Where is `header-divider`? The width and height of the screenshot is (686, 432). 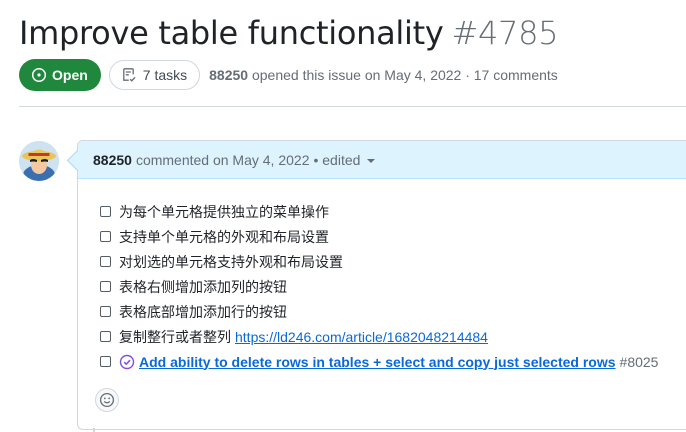 header-divider is located at coordinates (352, 106).